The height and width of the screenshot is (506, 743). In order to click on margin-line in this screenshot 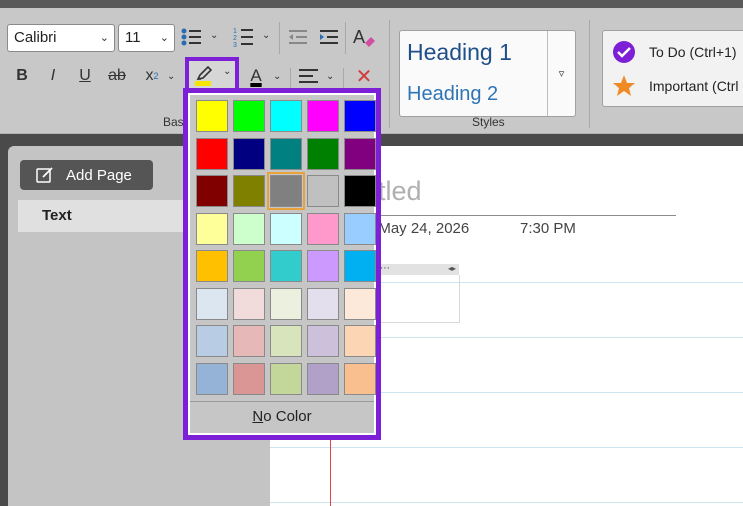, I will do `click(330, 472)`.